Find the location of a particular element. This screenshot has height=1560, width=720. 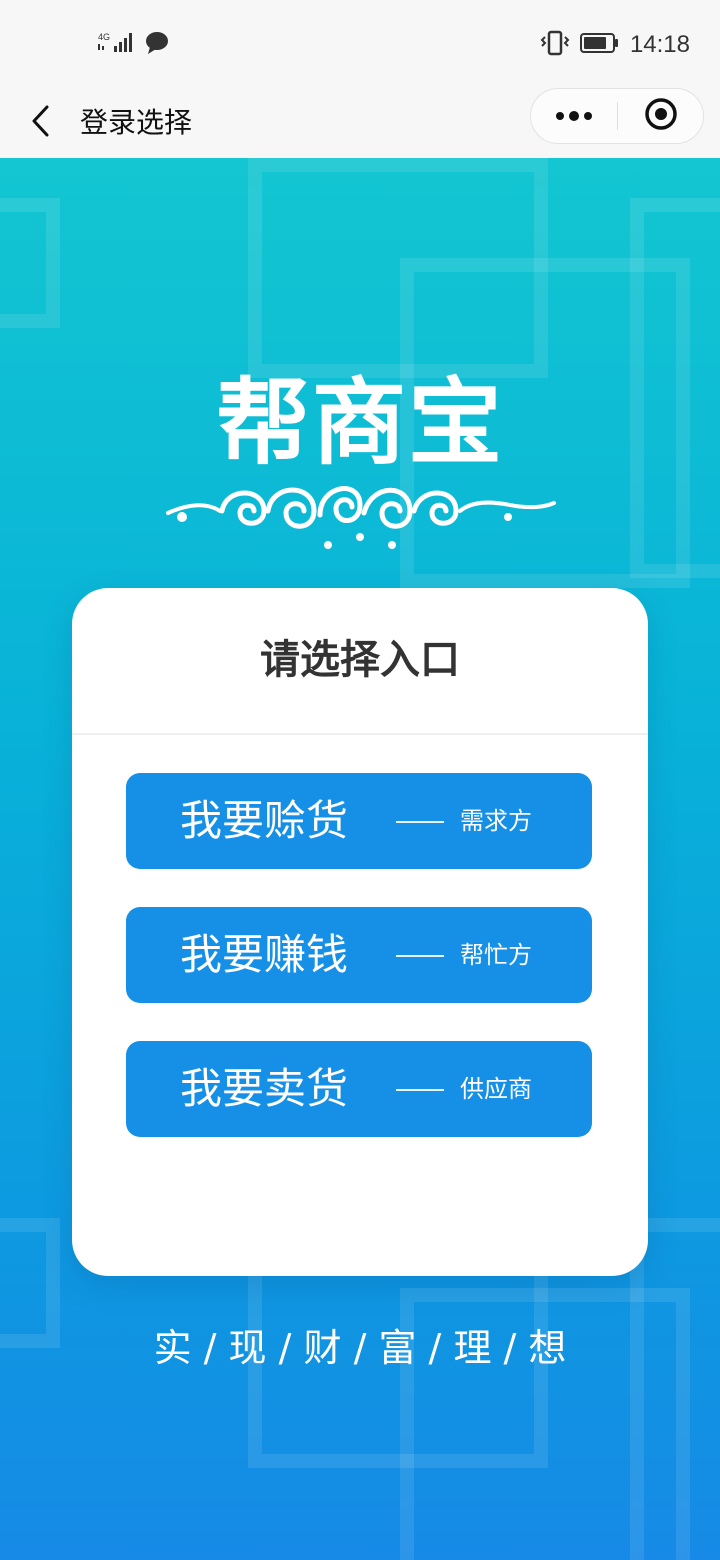

entry-role: 需求方 is located at coordinates (496, 821).